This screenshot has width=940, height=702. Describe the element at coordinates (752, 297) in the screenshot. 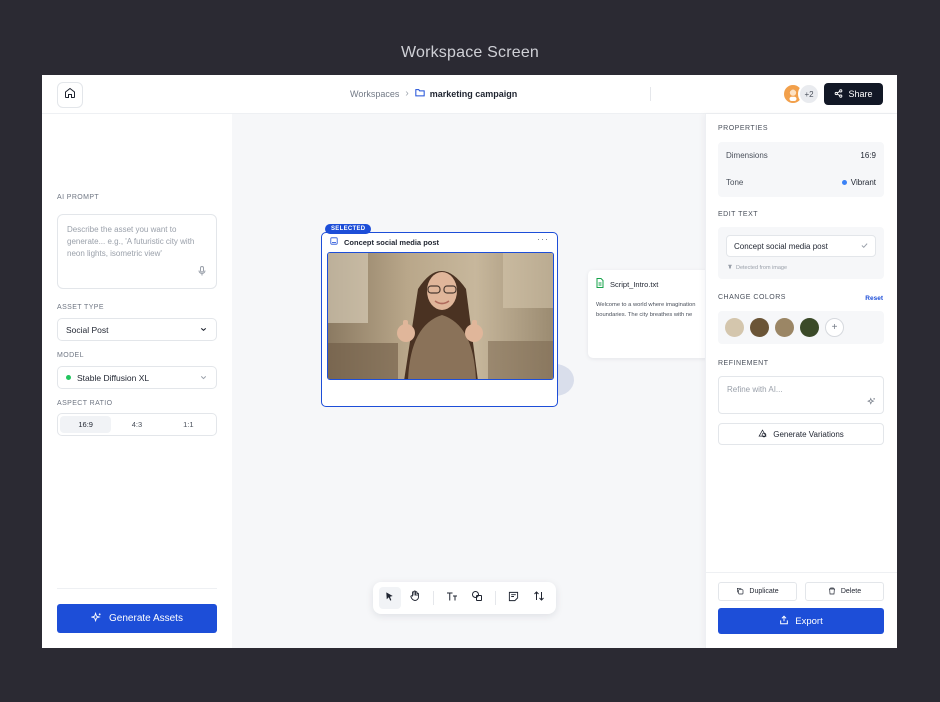

I see `change-colors-label: CHANGE COLORS` at that location.